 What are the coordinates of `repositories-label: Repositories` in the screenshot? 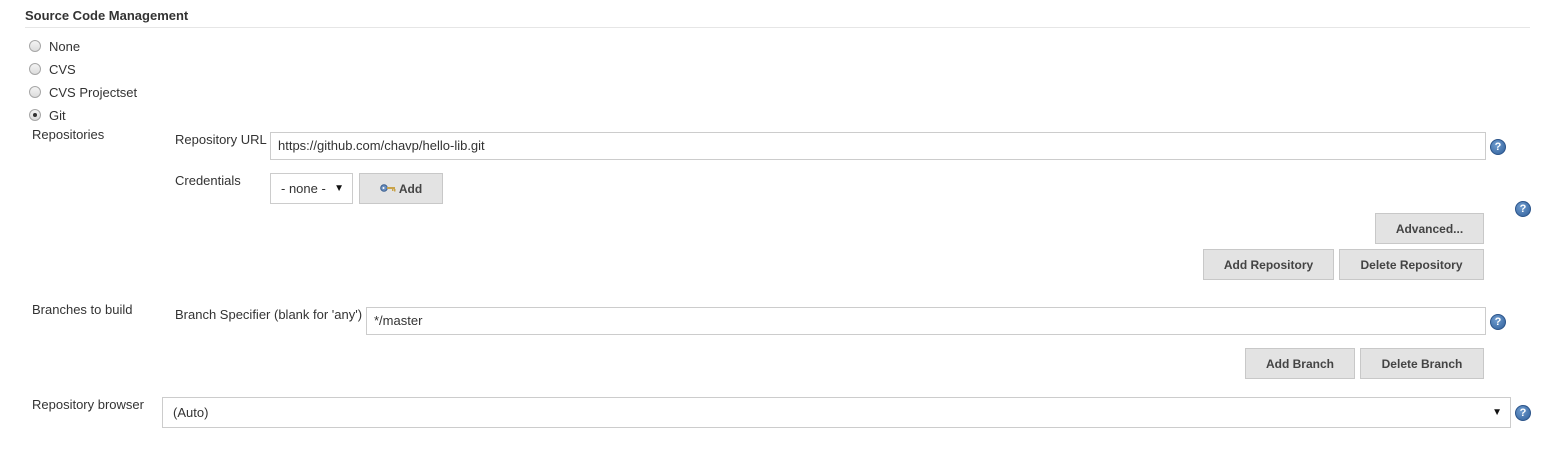 It's located at (68, 134).